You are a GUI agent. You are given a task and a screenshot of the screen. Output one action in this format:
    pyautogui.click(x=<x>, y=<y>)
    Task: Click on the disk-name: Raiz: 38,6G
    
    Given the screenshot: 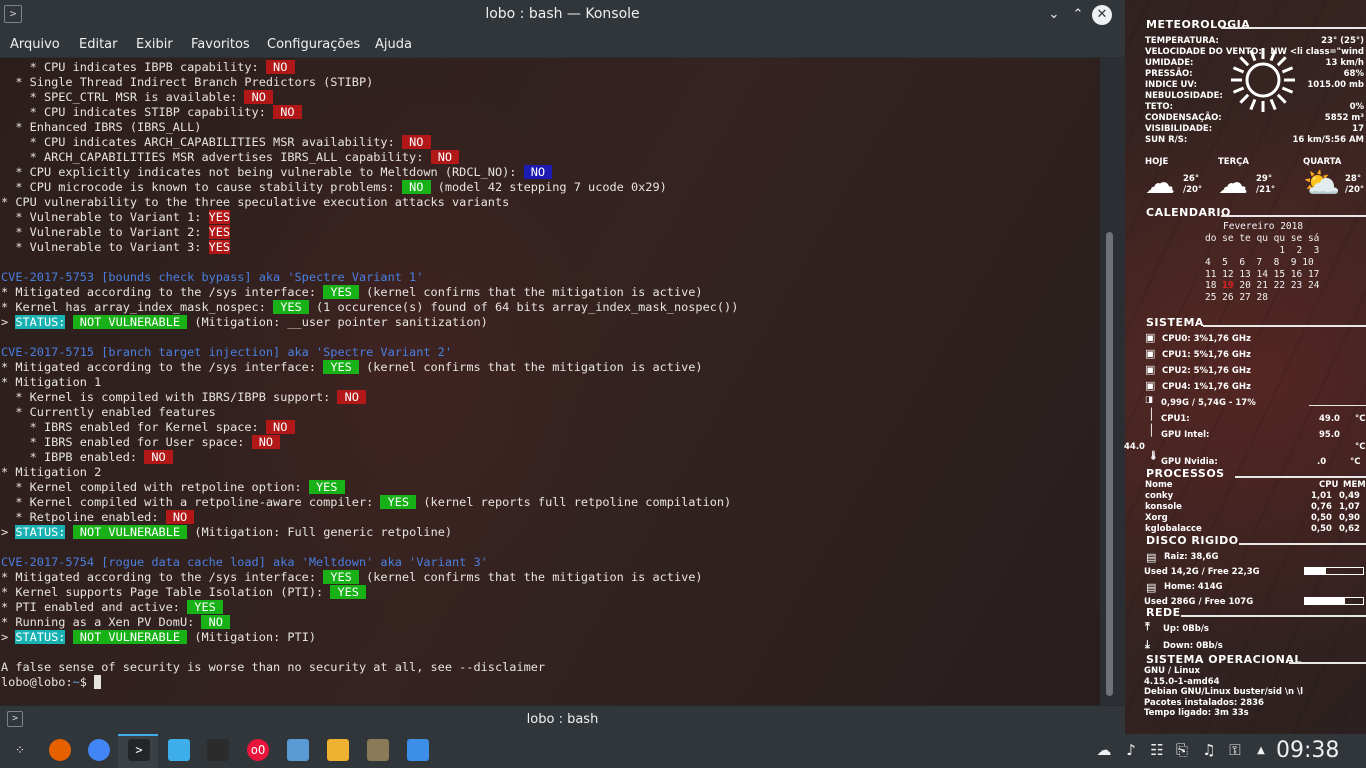 What is the action you would take?
    pyautogui.click(x=1191, y=557)
    